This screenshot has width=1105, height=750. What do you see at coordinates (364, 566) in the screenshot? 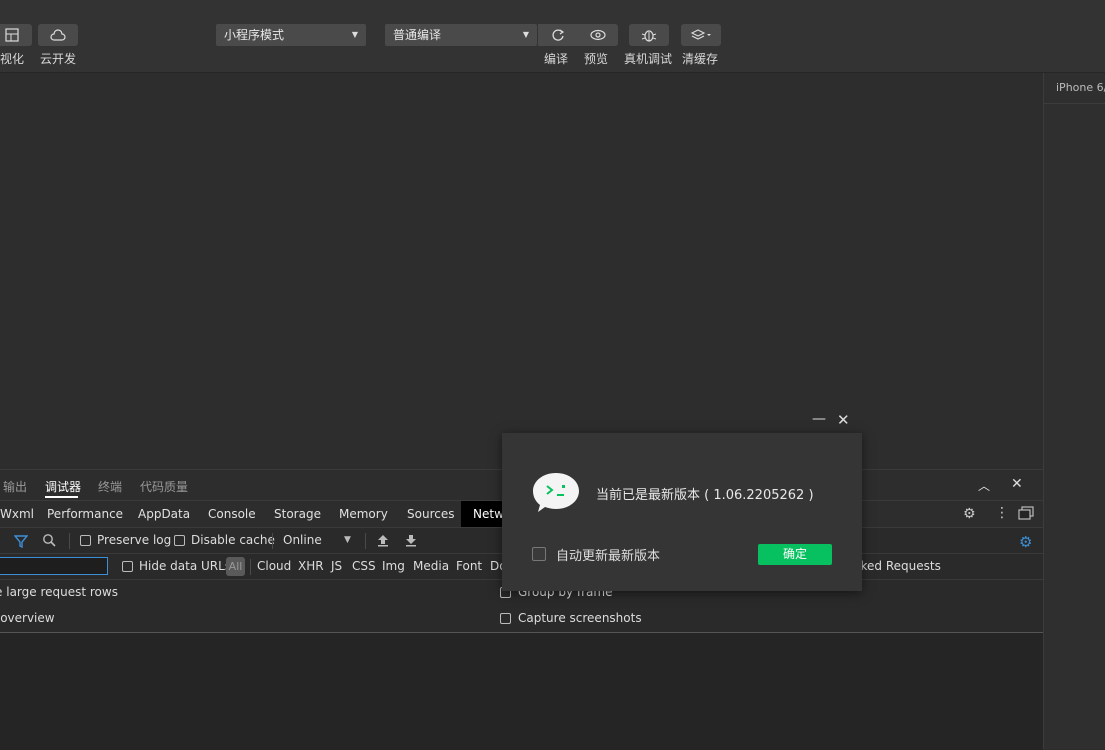
I see `filter-css: CSS` at bounding box center [364, 566].